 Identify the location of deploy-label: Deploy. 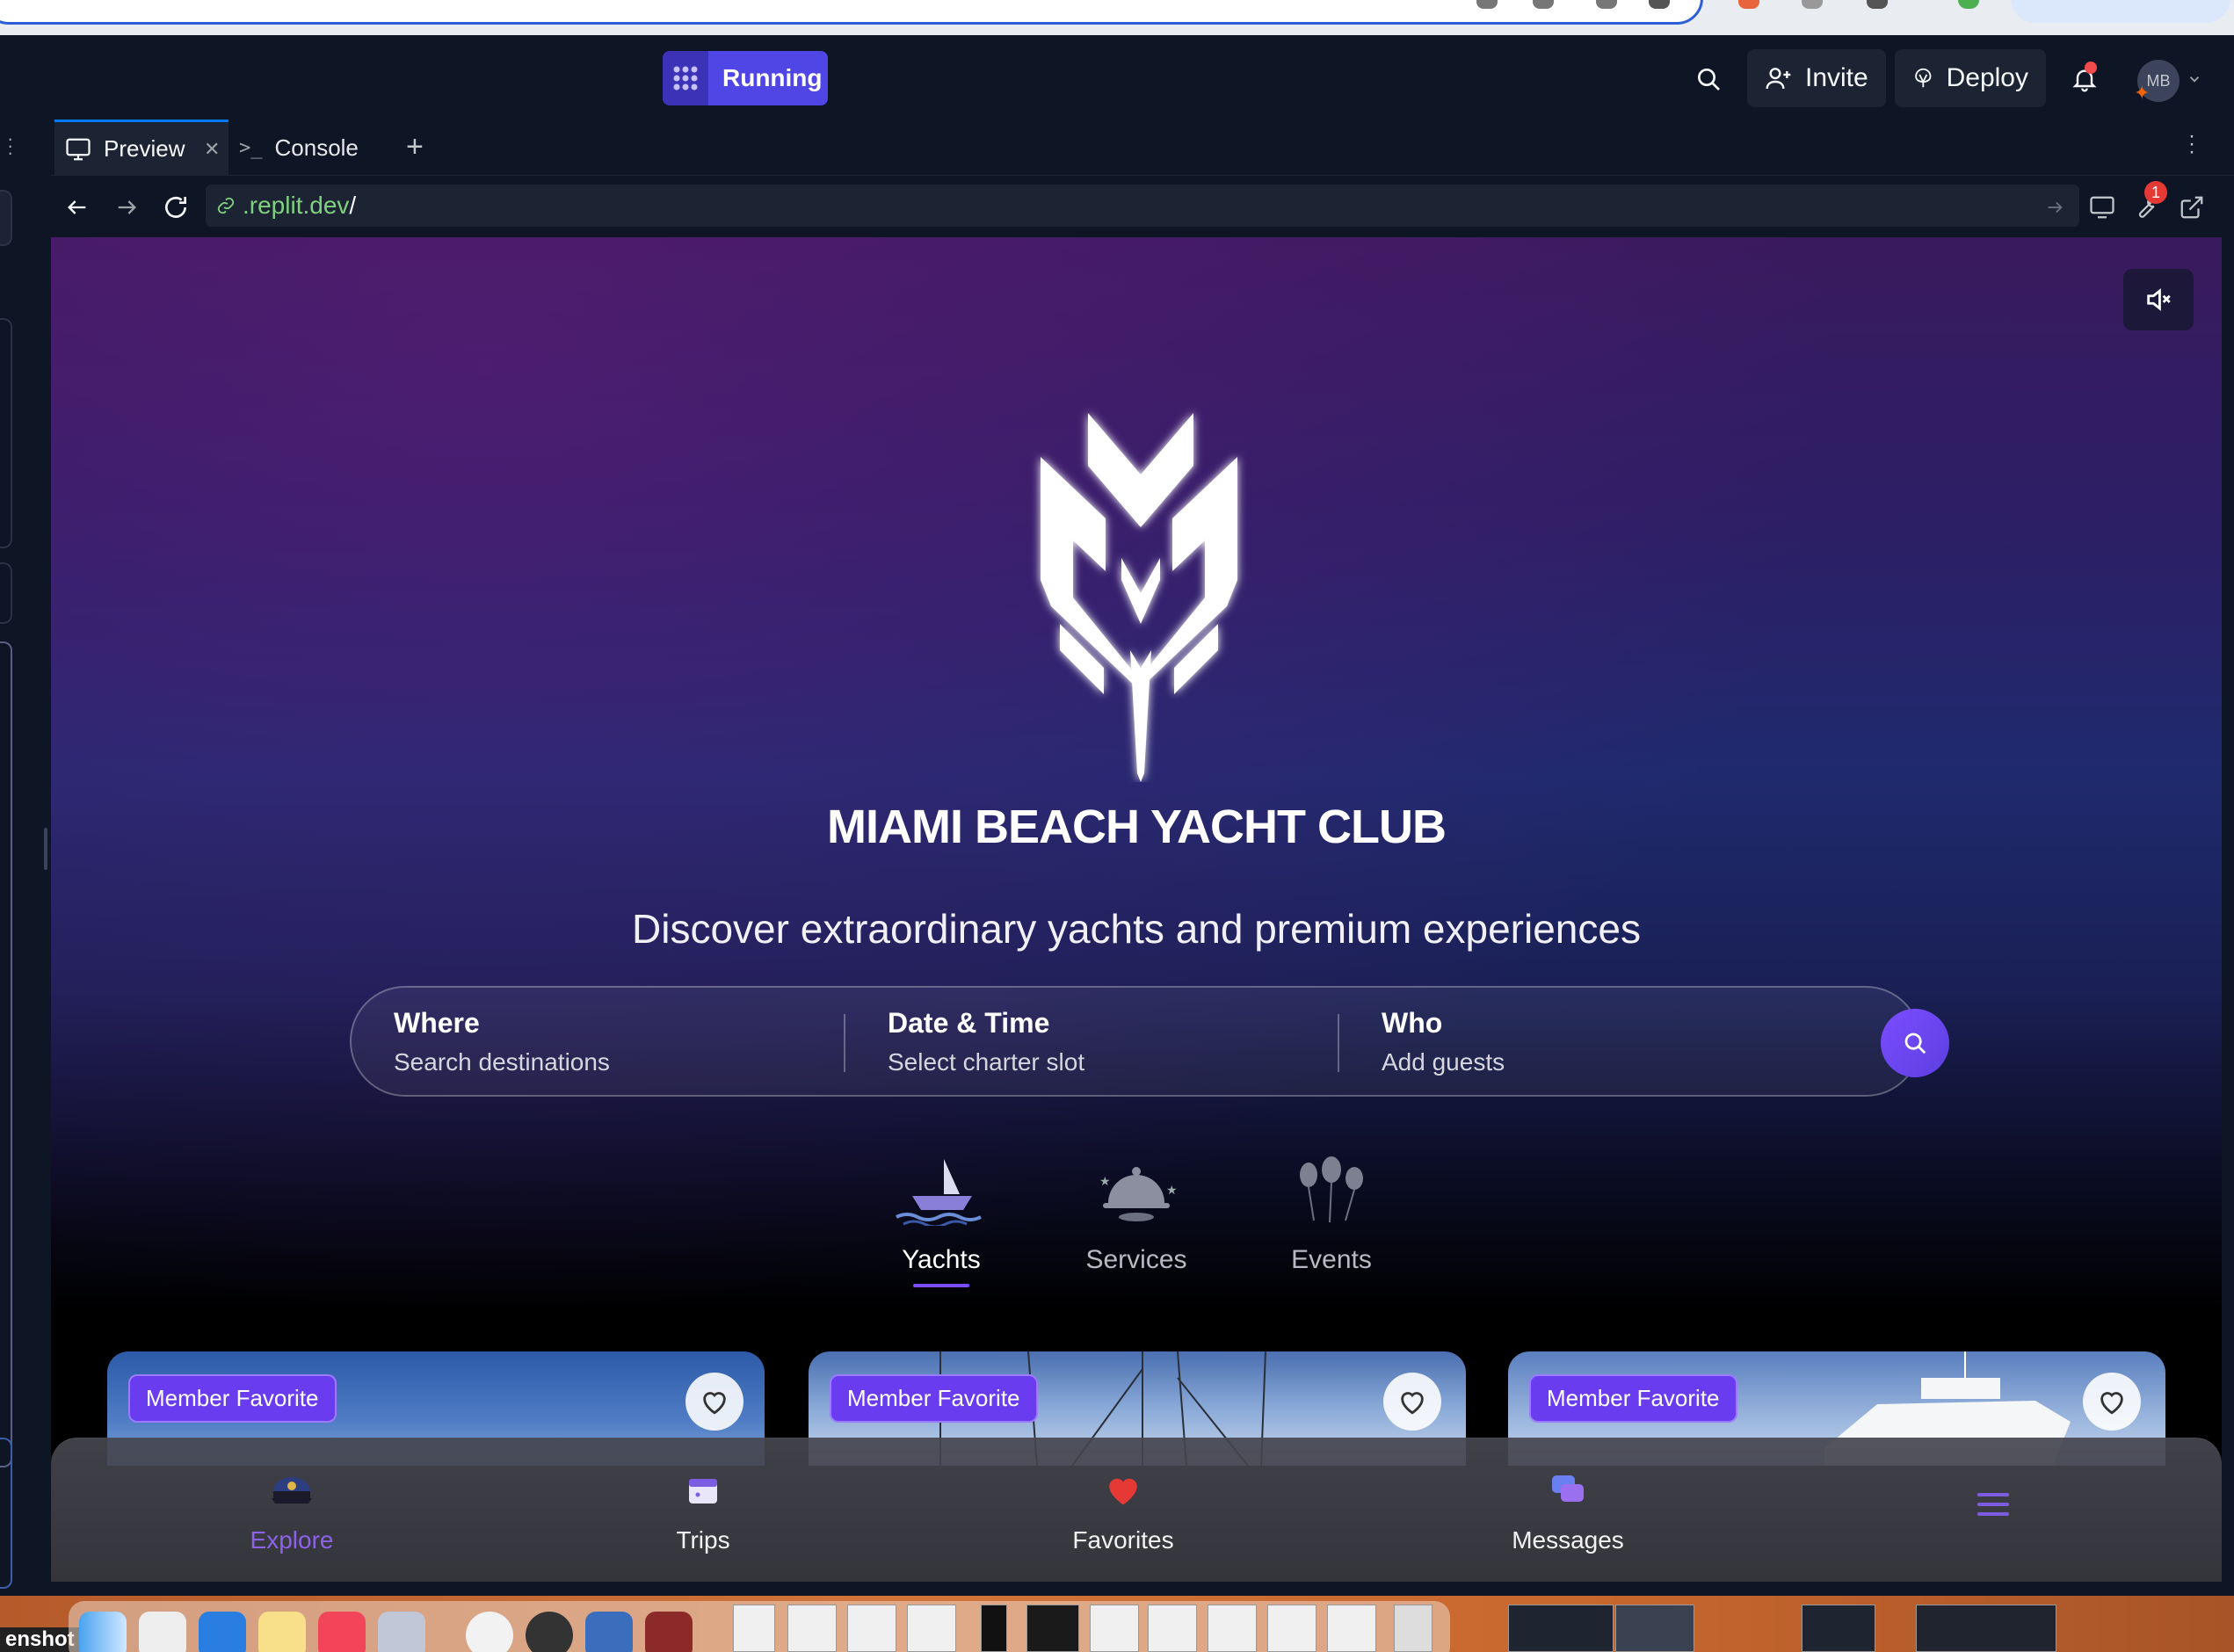
(1987, 77).